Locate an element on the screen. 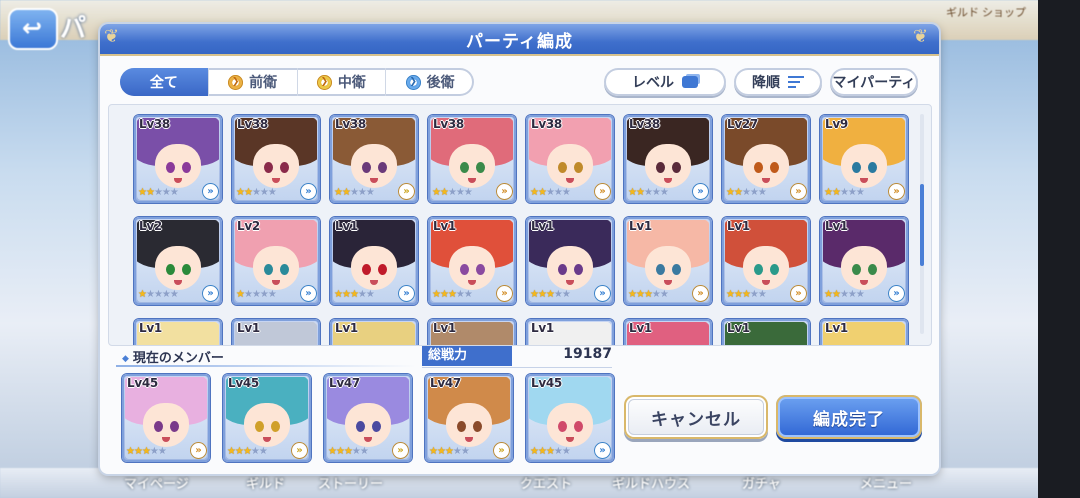 Image resolution: width=1080 pixels, height=498 pixels. tab-label: 全て is located at coordinates (163, 83).